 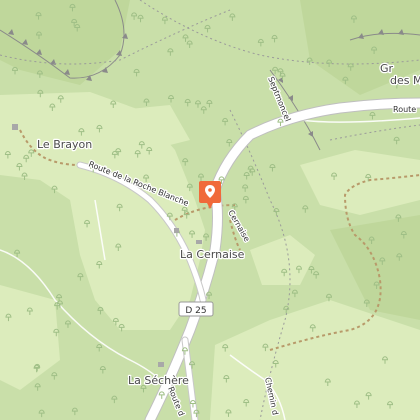 What do you see at coordinates (158, 380) in the screenshot?
I see `place-la-sechere: La Séchère` at bounding box center [158, 380].